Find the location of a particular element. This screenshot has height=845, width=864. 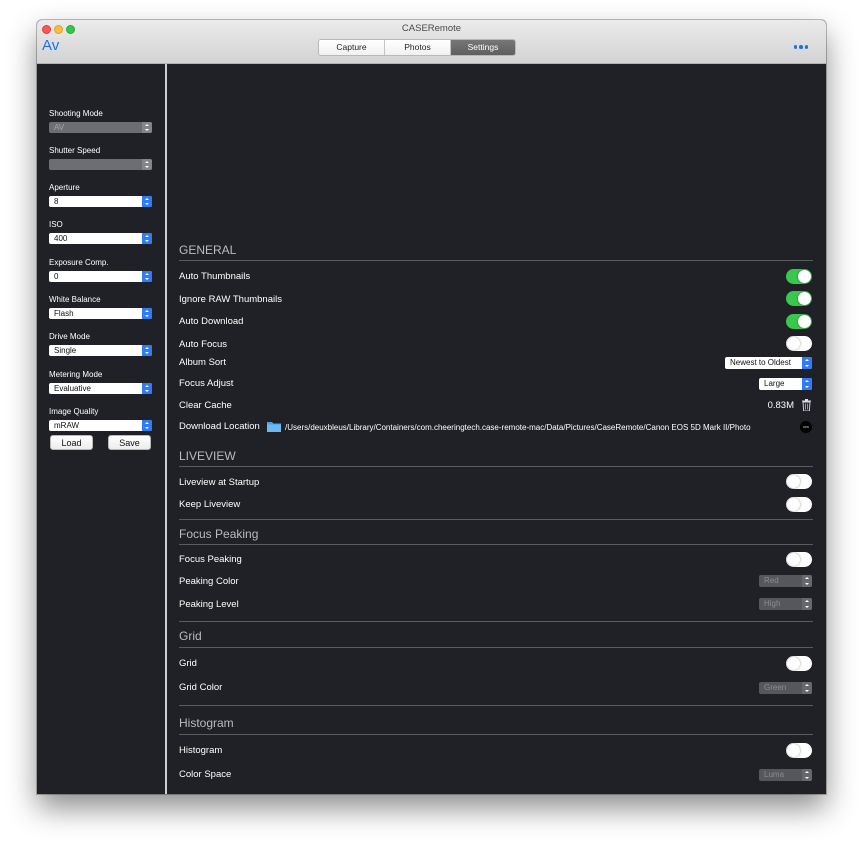

tab-photos: Photos is located at coordinates (418, 47).